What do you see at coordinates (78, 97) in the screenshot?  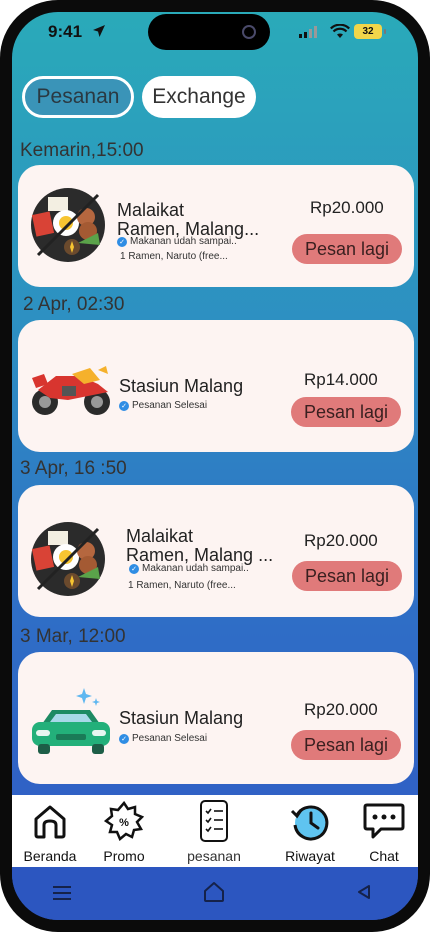 I see `tab-pesanan: Pesanan` at bounding box center [78, 97].